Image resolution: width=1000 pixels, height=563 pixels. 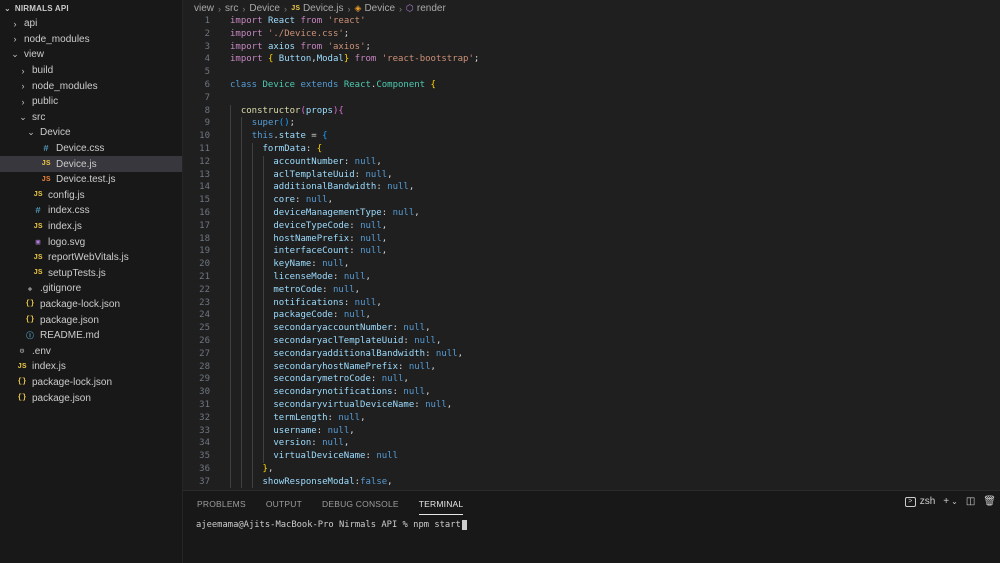 I want to click on line-text: licenseMode: null,, so click(x=290, y=277).